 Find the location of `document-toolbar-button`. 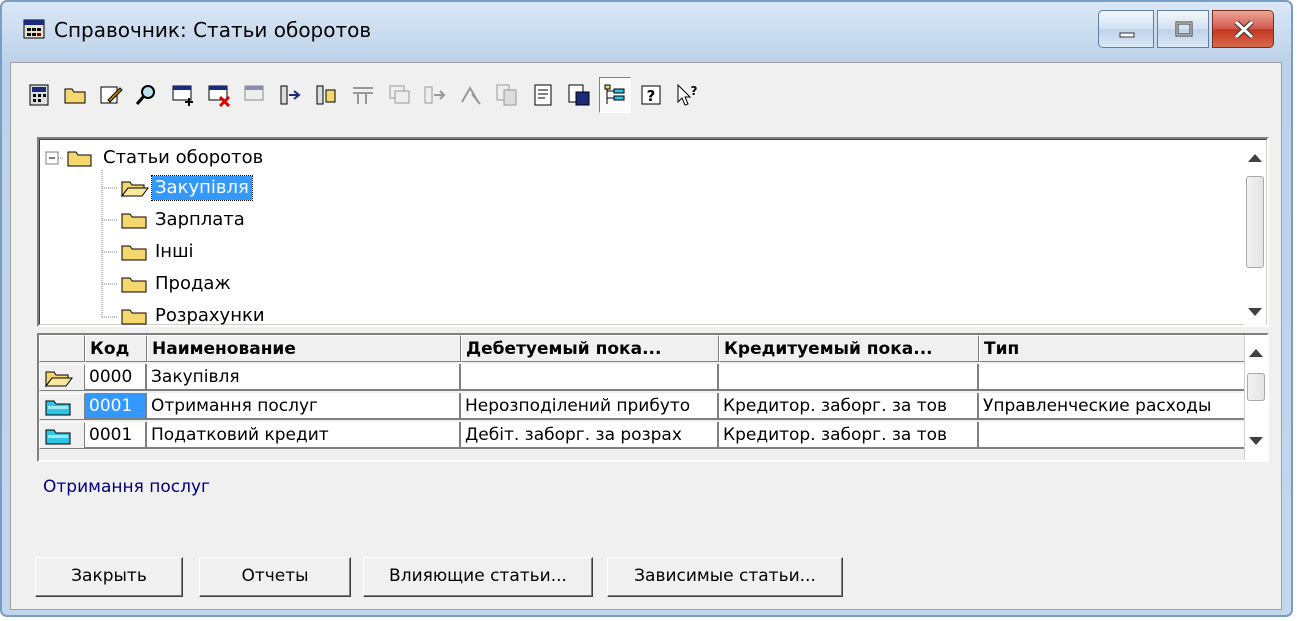

document-toolbar-button is located at coordinates (543, 95).